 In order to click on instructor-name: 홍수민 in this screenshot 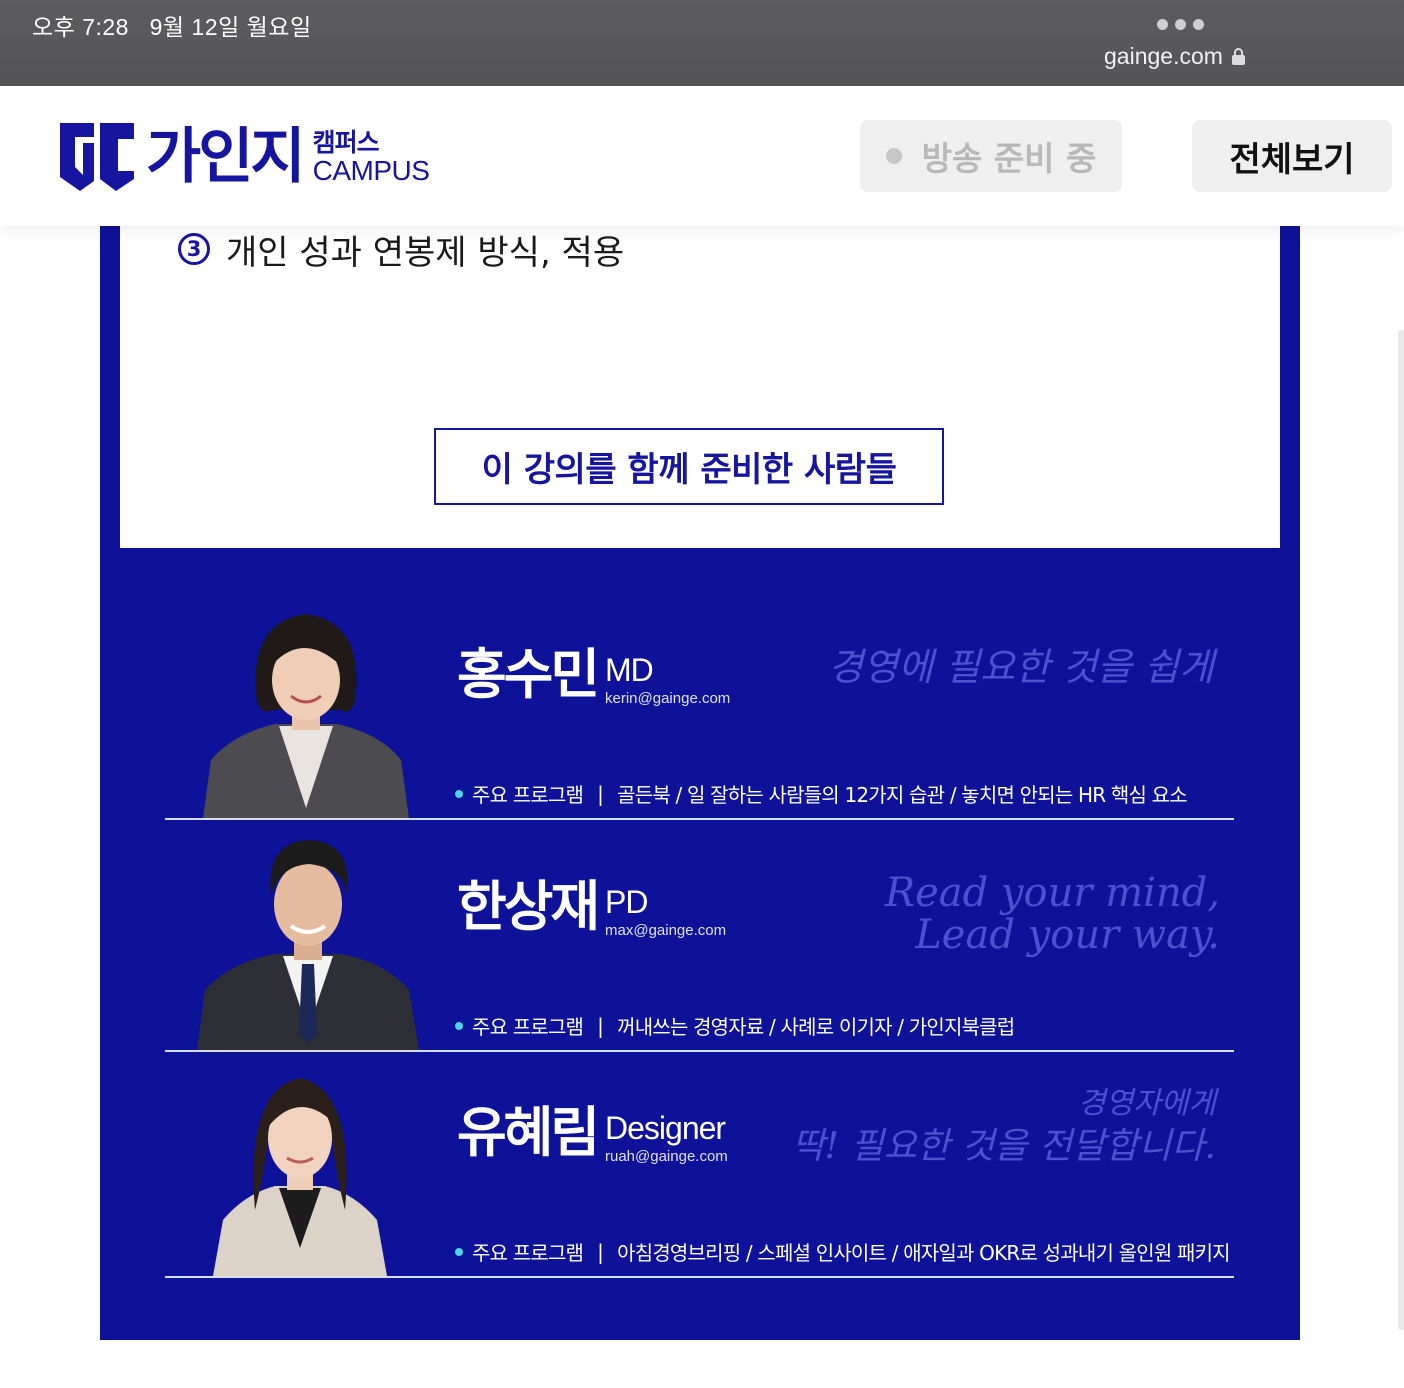, I will do `click(528, 674)`.